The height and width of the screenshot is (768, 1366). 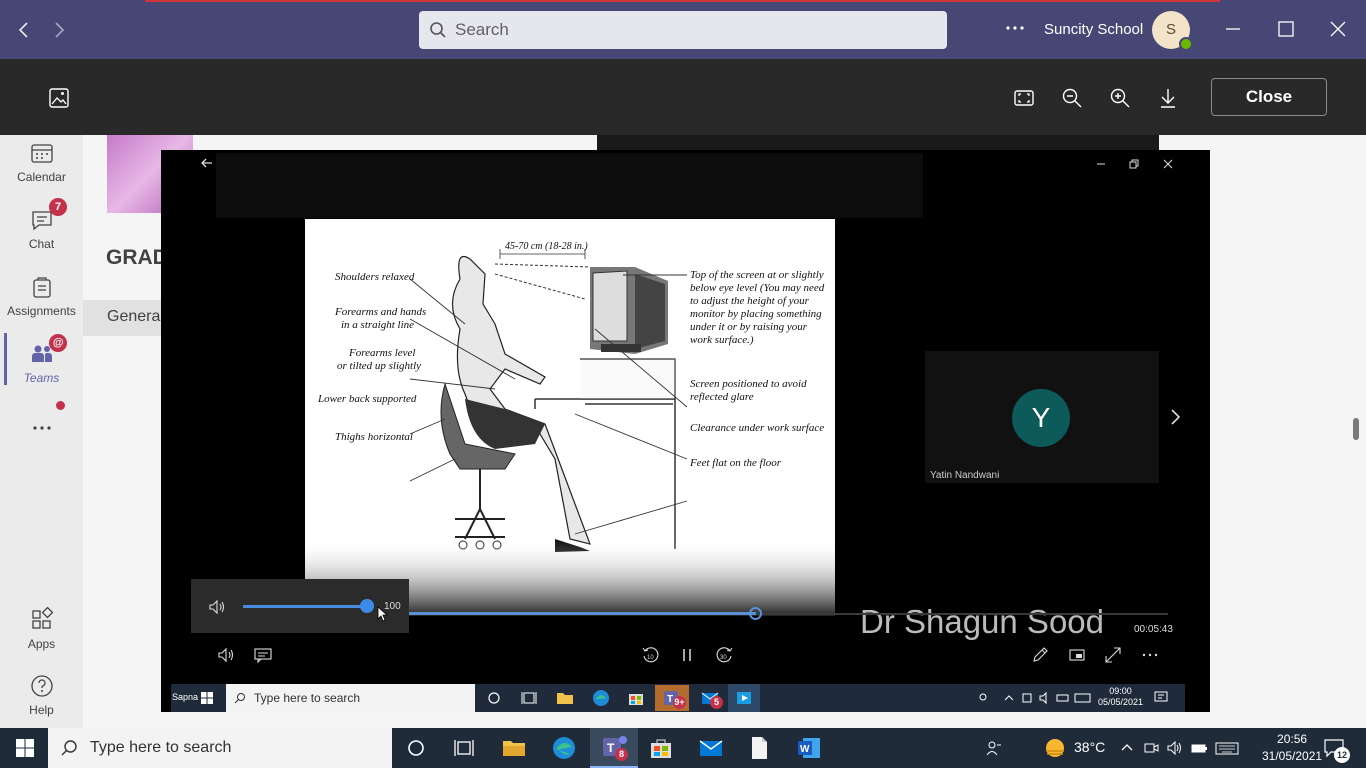 What do you see at coordinates (809, 748) in the screenshot?
I see `word-icon: W` at bounding box center [809, 748].